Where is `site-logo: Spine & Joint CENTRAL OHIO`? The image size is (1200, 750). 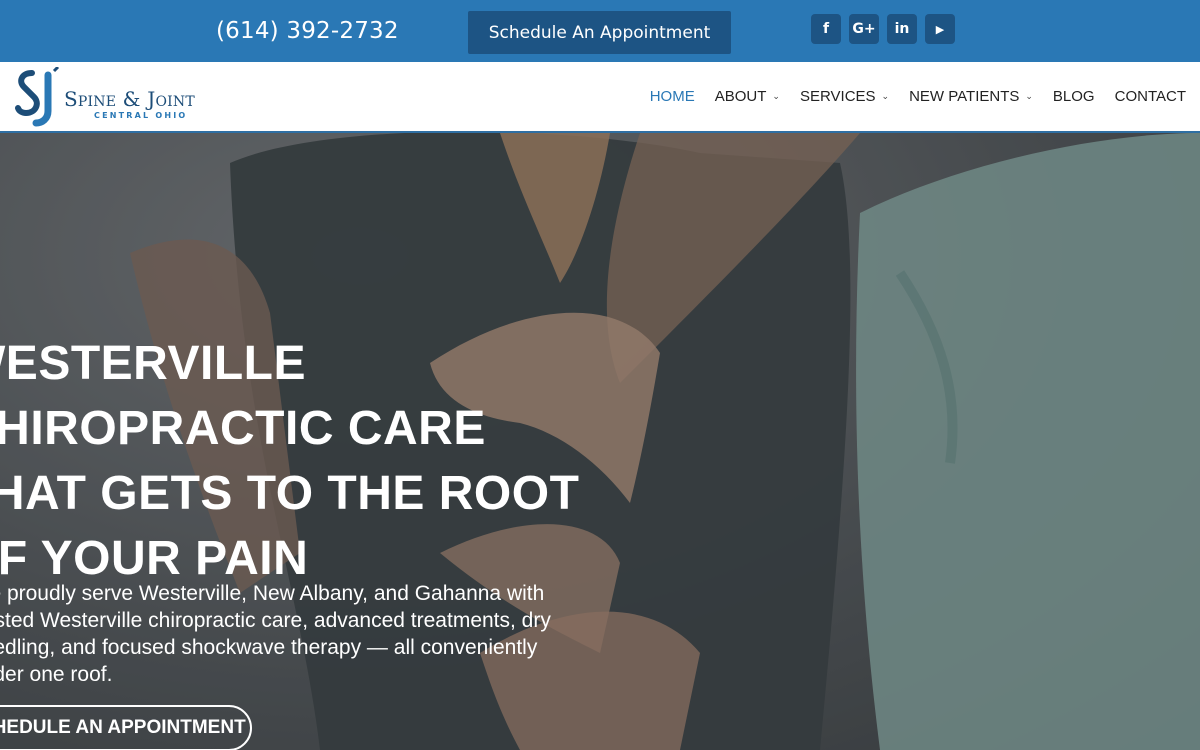 site-logo: Spine & Joint CENTRAL OHIO is located at coordinates (114, 98).